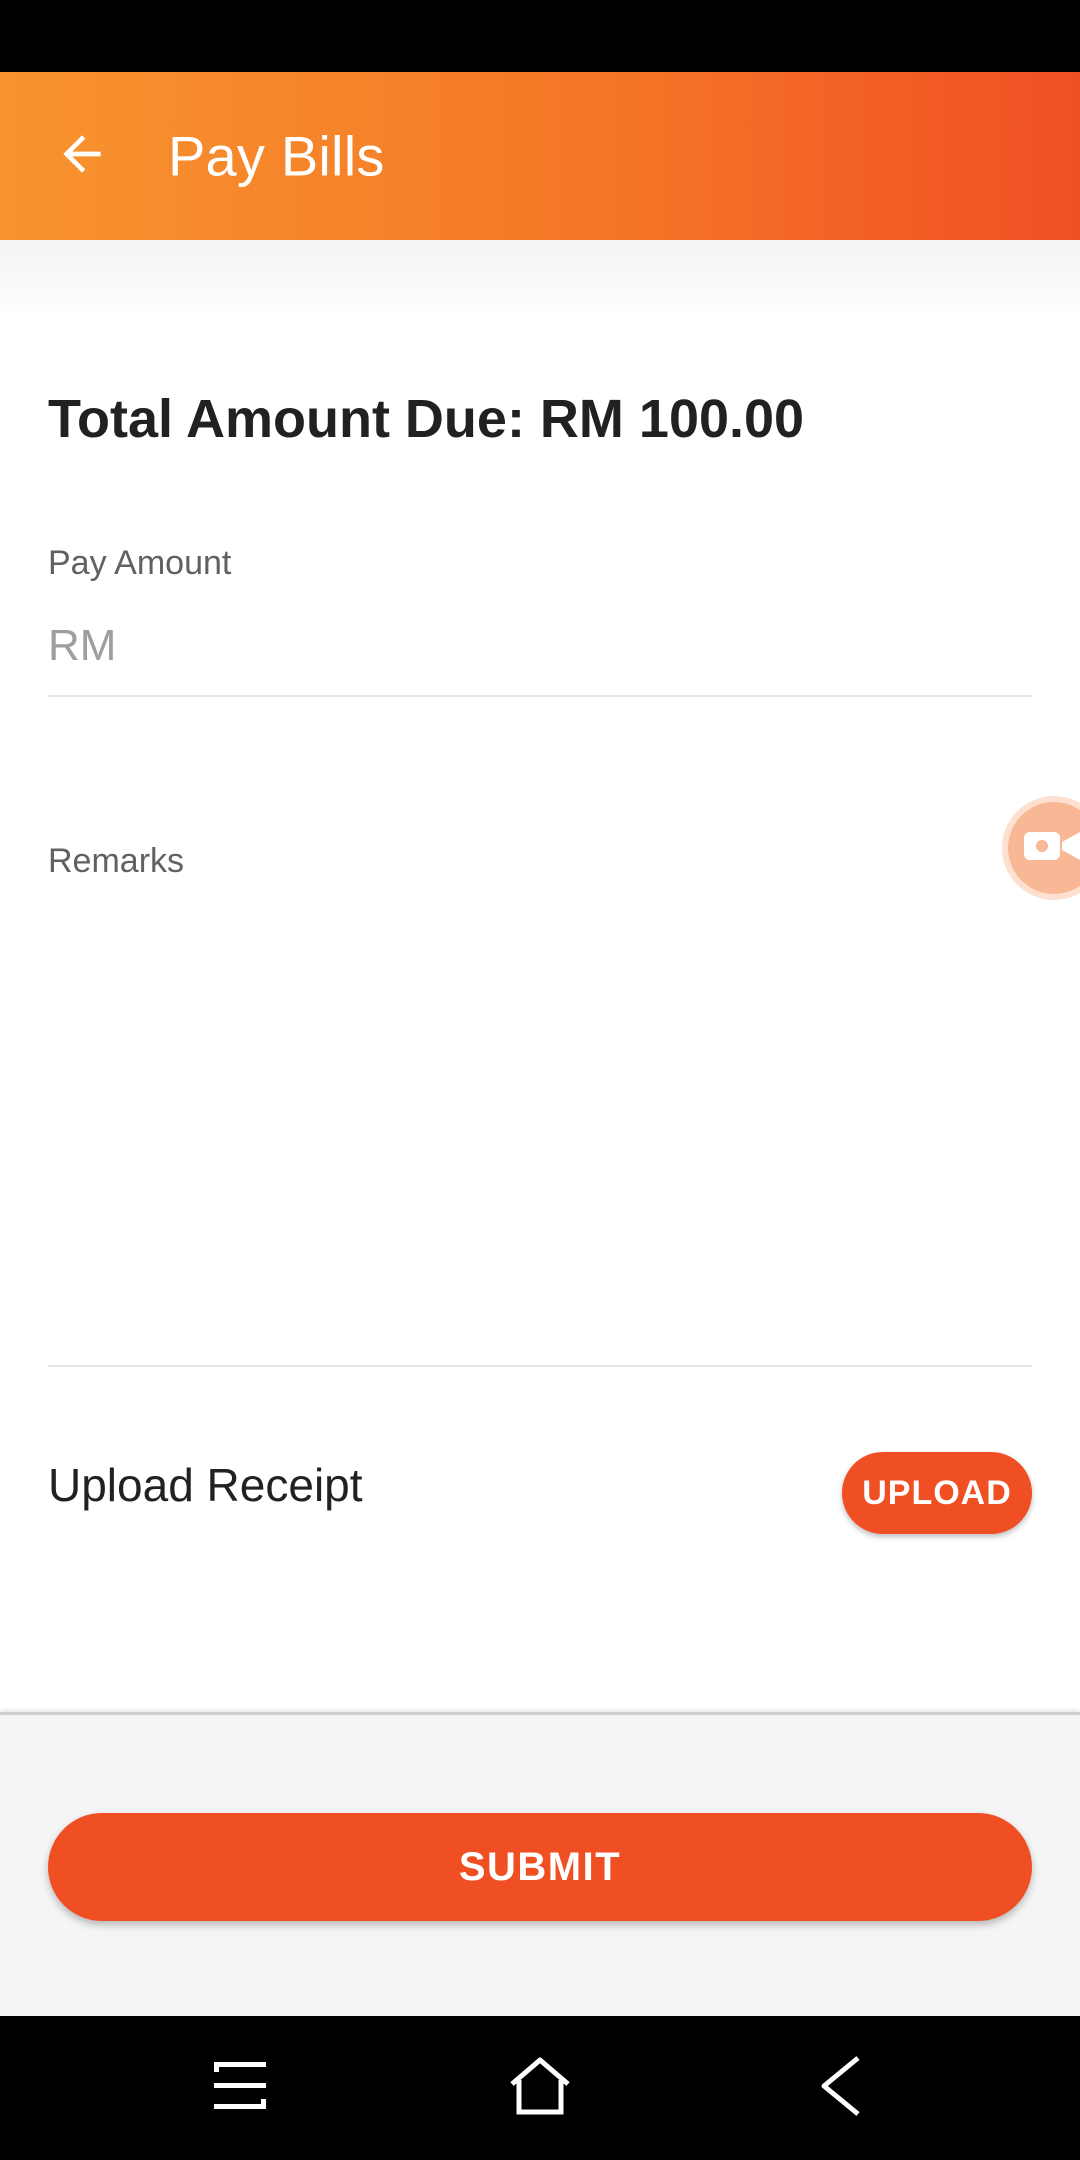 The width and height of the screenshot is (1080, 2160). I want to click on header-shadow, so click(540, 280).